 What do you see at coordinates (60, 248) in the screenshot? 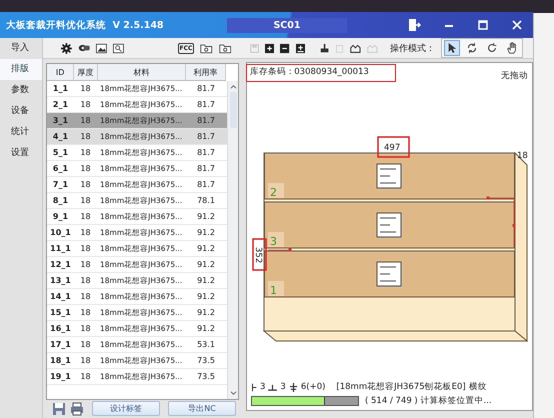
I see `table-cell-text: 11_1` at bounding box center [60, 248].